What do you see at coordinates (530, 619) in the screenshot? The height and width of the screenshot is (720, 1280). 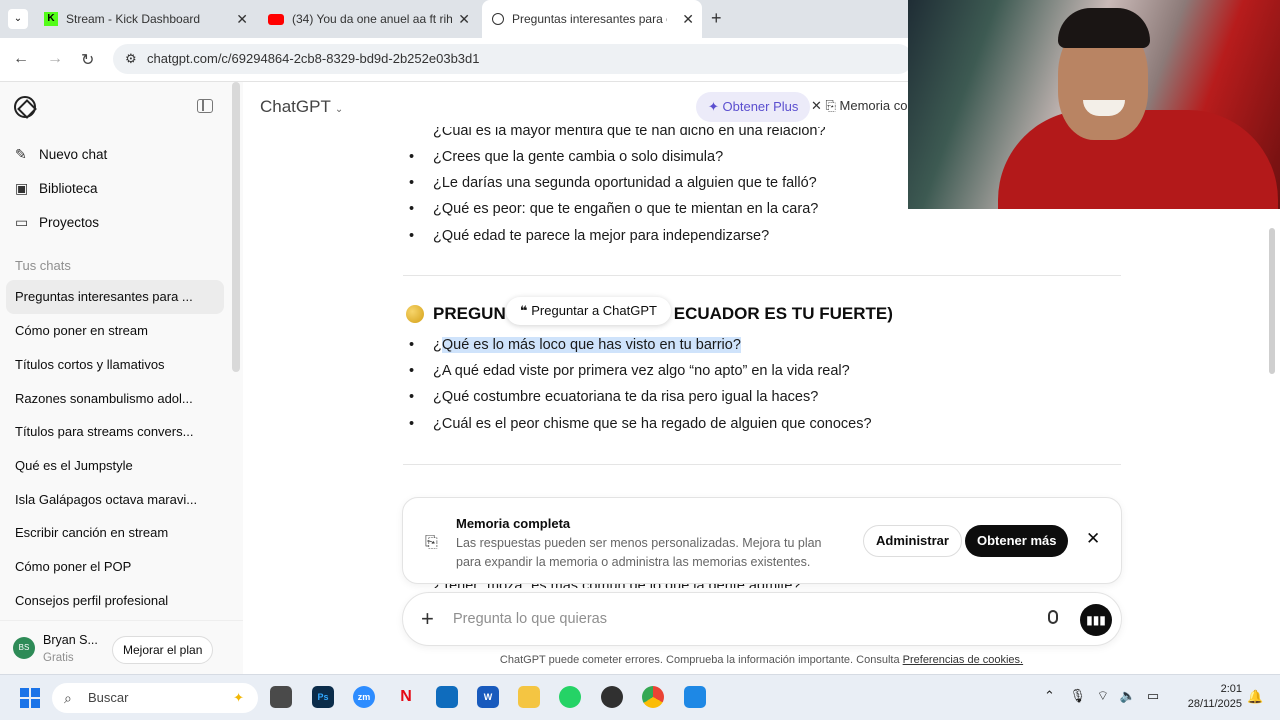 I see `prompt-input: Pregunta lo que quieras` at bounding box center [530, 619].